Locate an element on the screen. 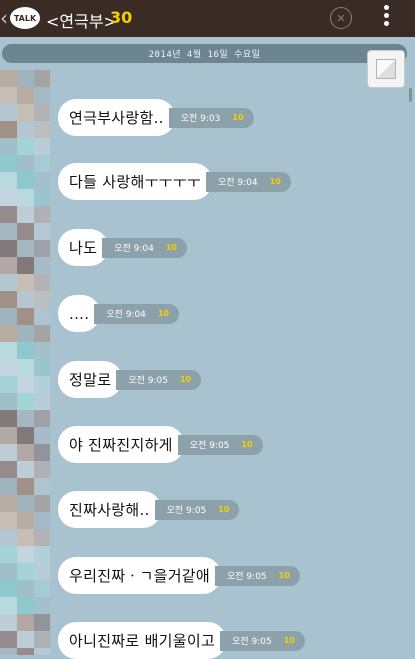  message-bubble: 연극부사랑함.. is located at coordinates (116, 117).